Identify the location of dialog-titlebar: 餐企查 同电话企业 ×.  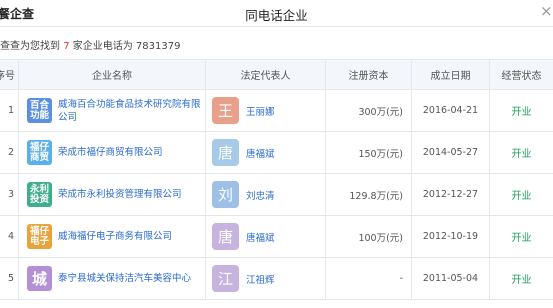
(276, 13).